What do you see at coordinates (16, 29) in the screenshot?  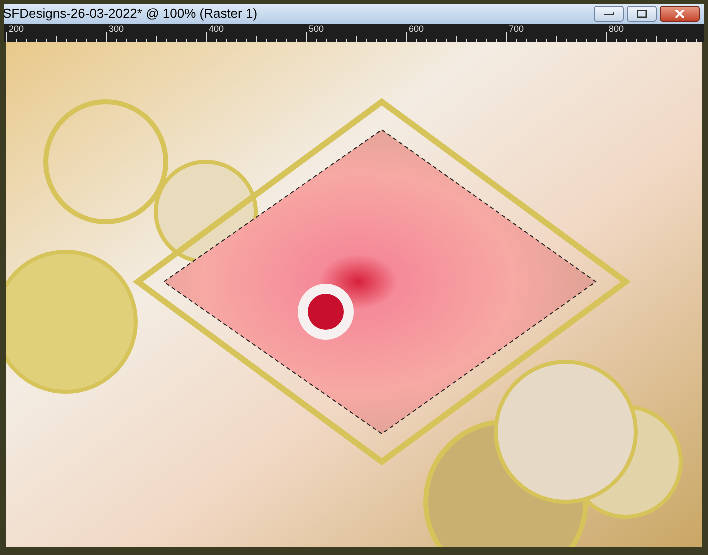 I see `ruler-label: 200` at bounding box center [16, 29].